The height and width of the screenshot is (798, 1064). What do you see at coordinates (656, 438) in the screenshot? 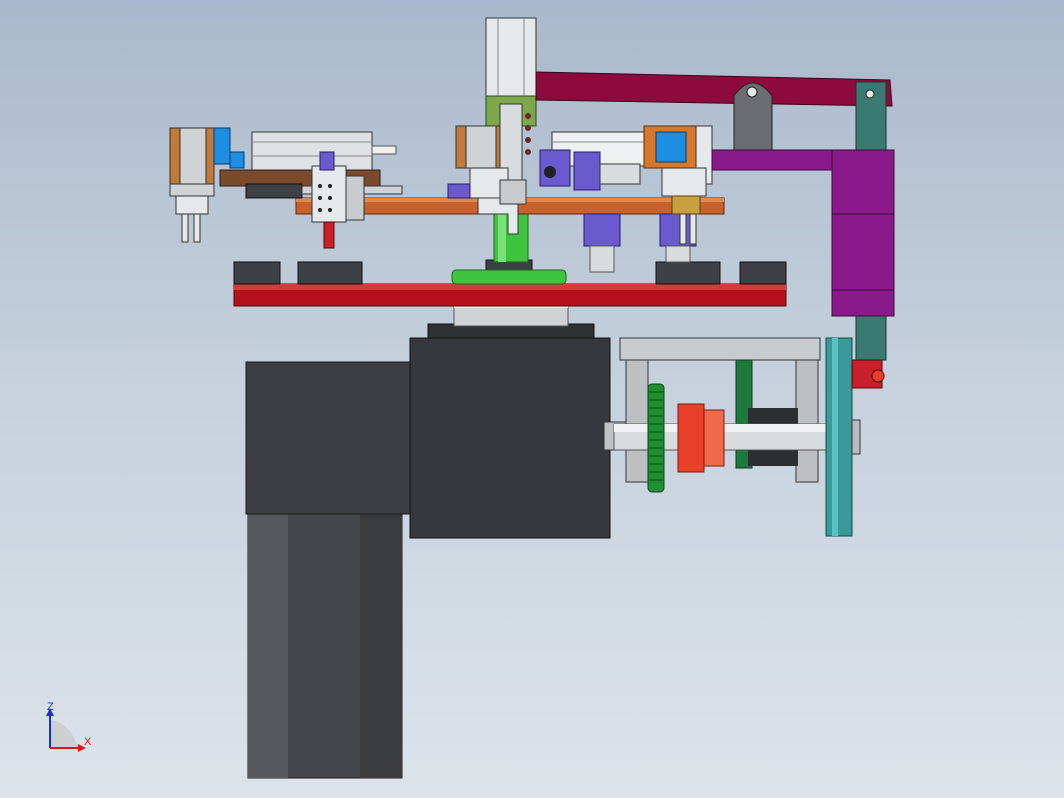
I see `drive-gear` at bounding box center [656, 438].